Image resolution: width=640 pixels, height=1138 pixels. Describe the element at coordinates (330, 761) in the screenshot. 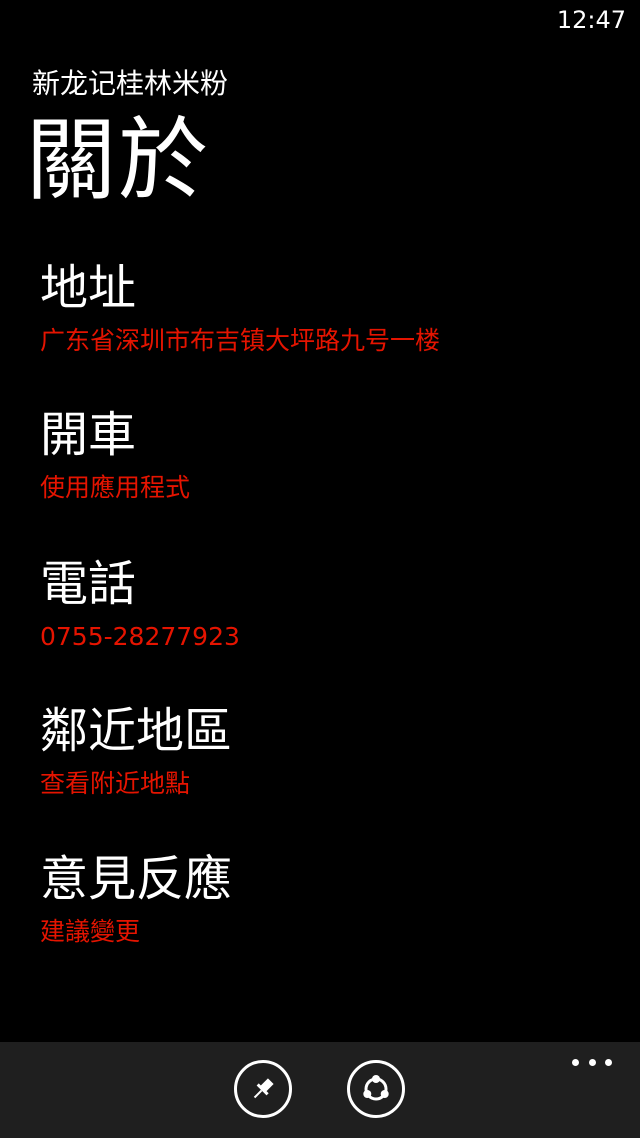

I see `menu-item-nearby: 鄰近地區 查看附近地點` at that location.